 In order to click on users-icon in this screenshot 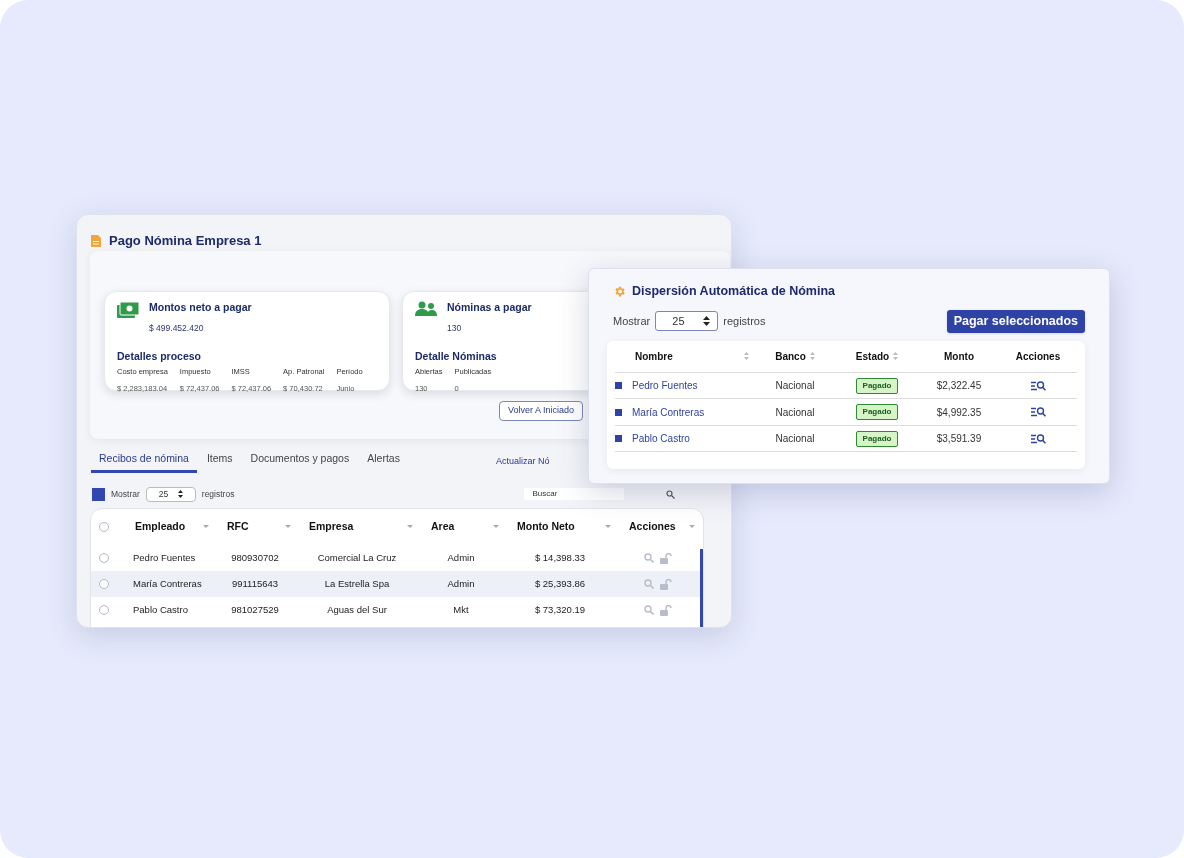, I will do `click(426, 309)`.